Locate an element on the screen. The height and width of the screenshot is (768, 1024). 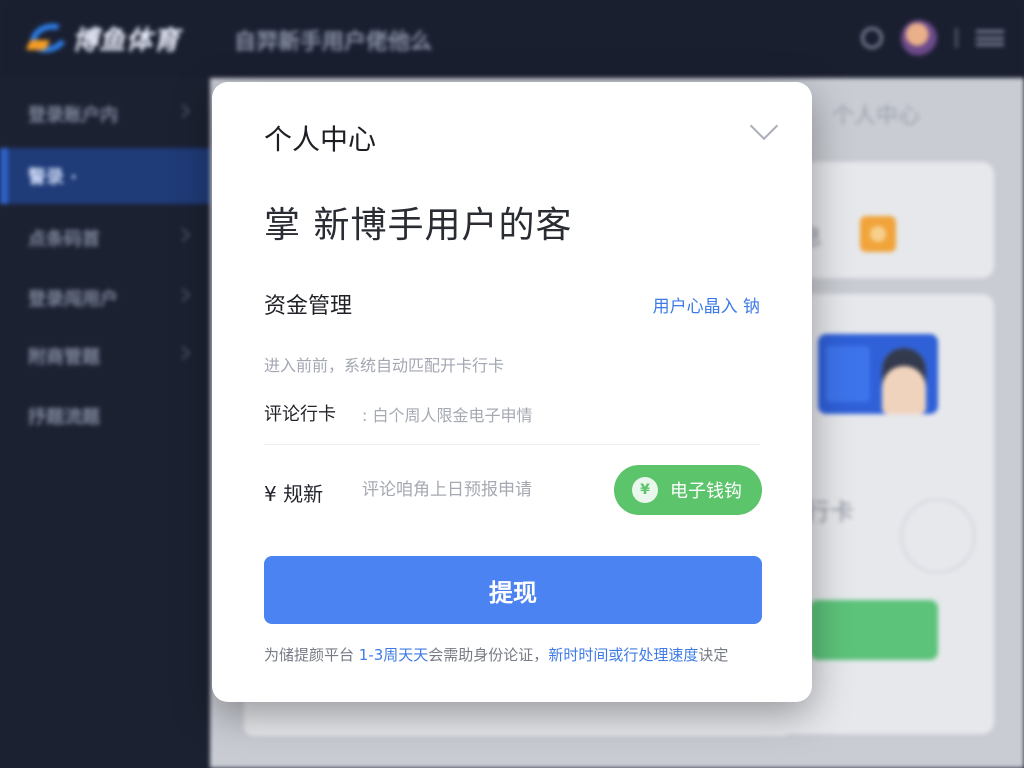
sidebar-item-login-account: 登录账户内 is located at coordinates (105, 114).